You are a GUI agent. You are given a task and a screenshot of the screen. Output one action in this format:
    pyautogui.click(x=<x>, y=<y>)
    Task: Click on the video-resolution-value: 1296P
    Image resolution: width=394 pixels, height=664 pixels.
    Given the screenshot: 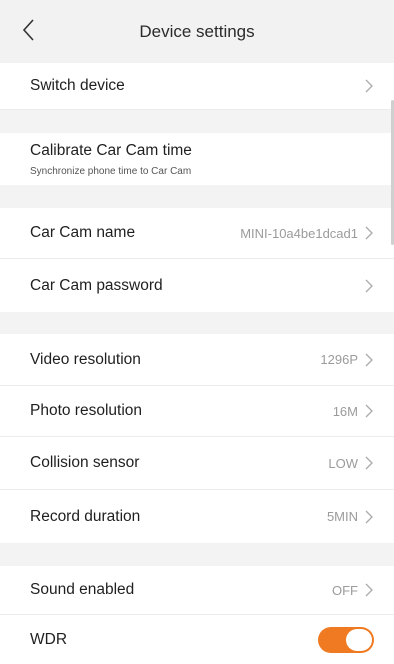 What is the action you would take?
    pyautogui.click(x=339, y=359)
    